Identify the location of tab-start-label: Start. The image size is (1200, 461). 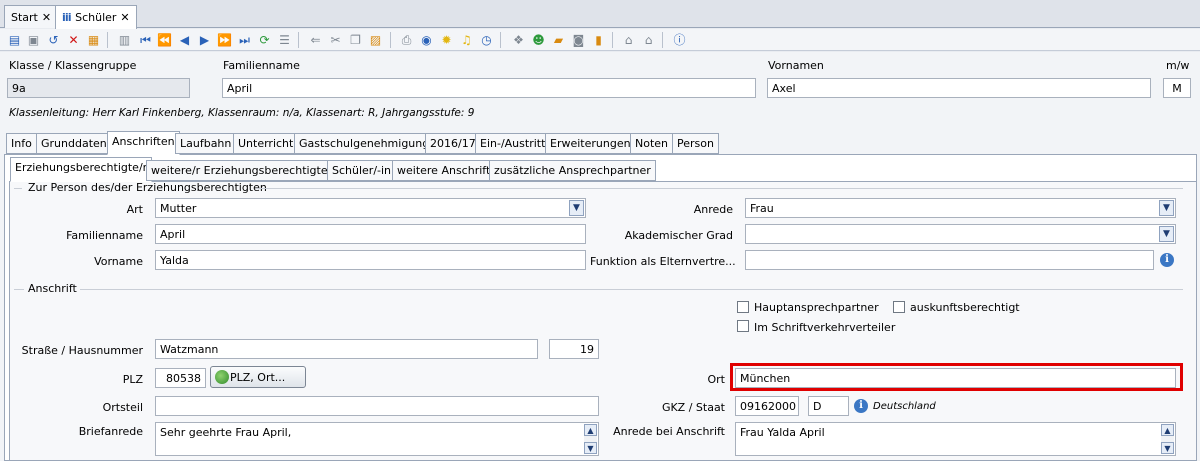
(24, 17).